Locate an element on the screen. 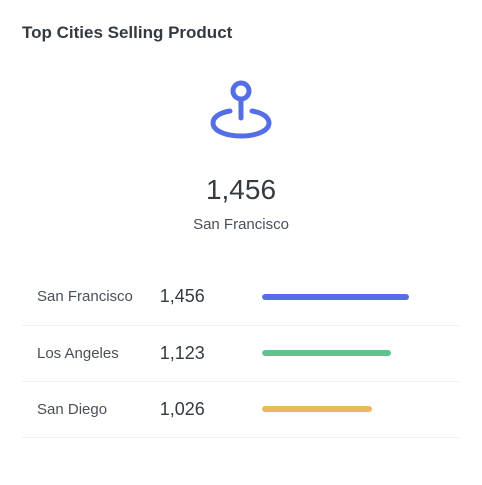  table-row: San Francisco 1,456 is located at coordinates (241, 297).